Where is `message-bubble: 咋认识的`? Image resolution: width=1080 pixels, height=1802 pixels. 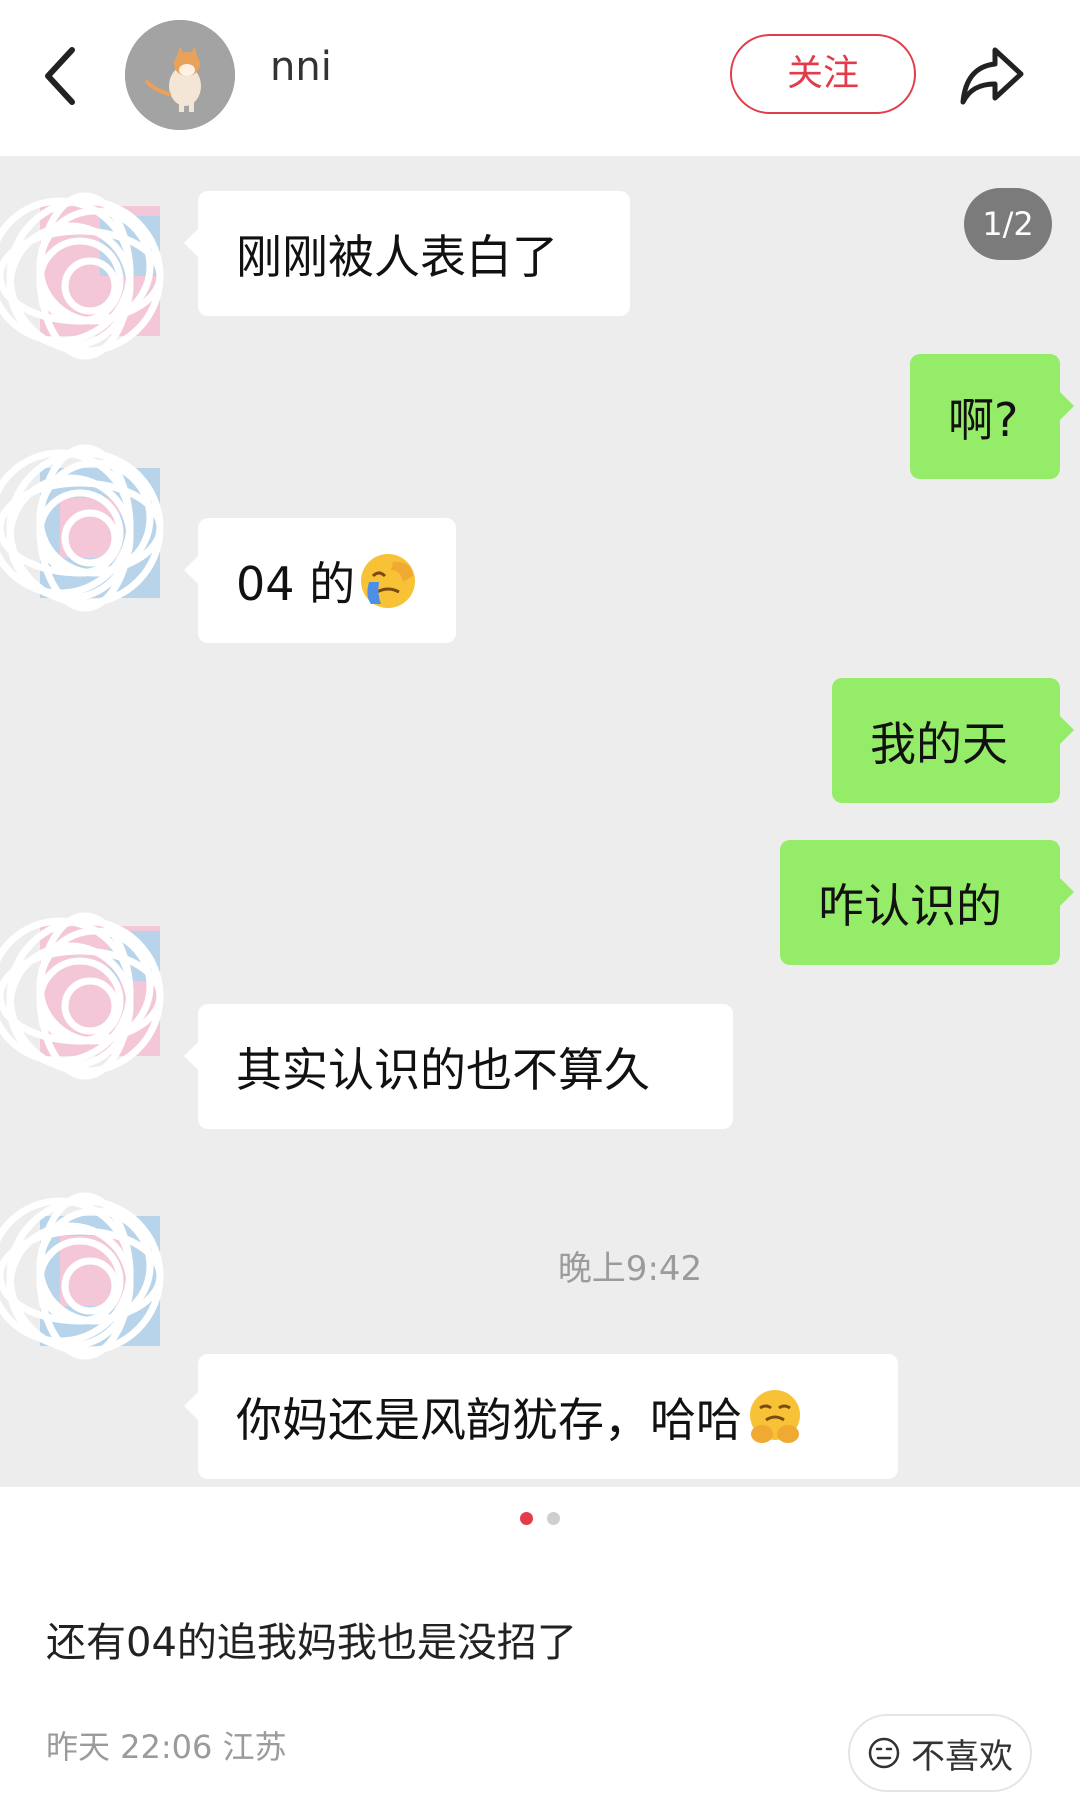 message-bubble: 咋认识的 is located at coordinates (927, 902).